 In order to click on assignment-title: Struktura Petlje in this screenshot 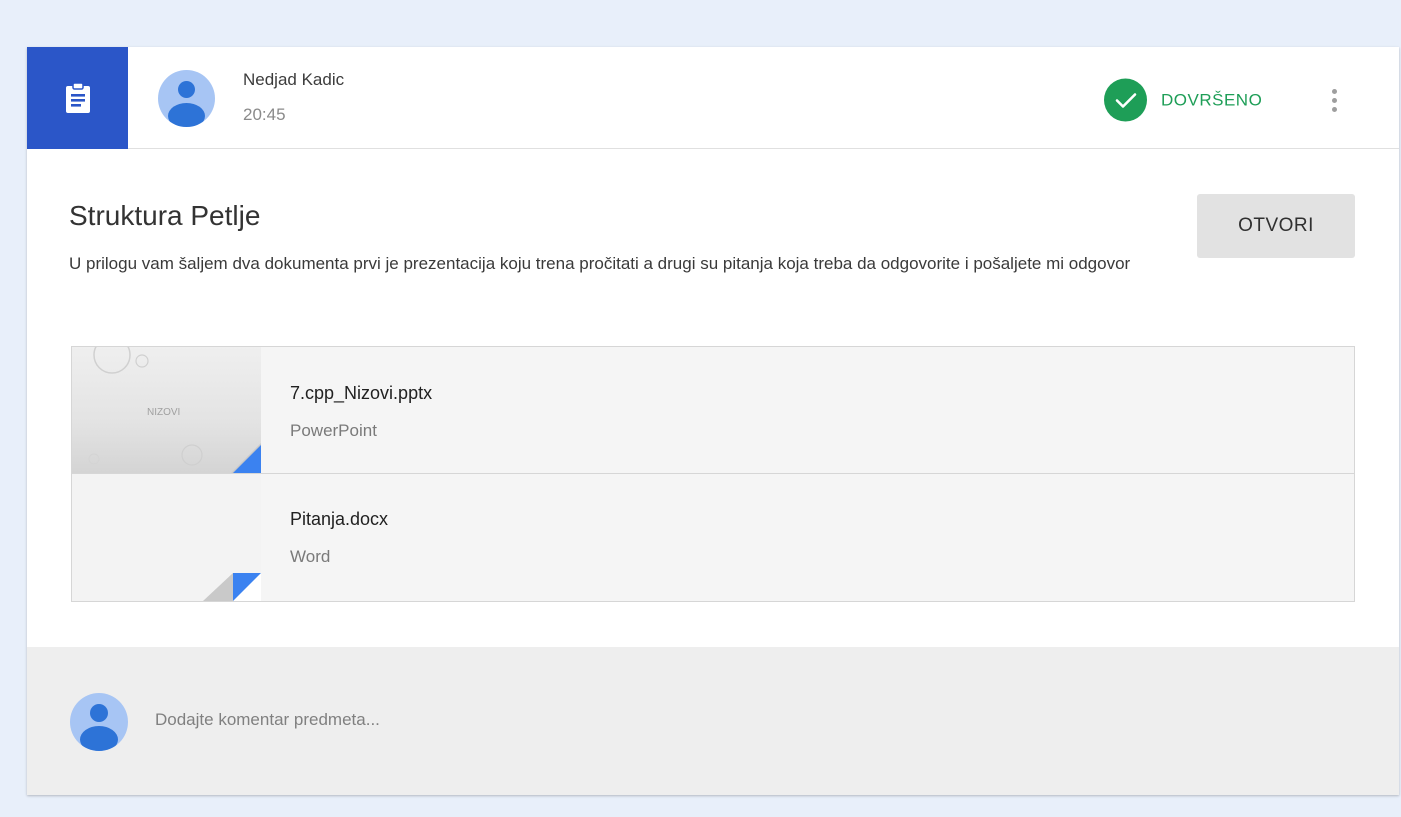, I will do `click(165, 215)`.